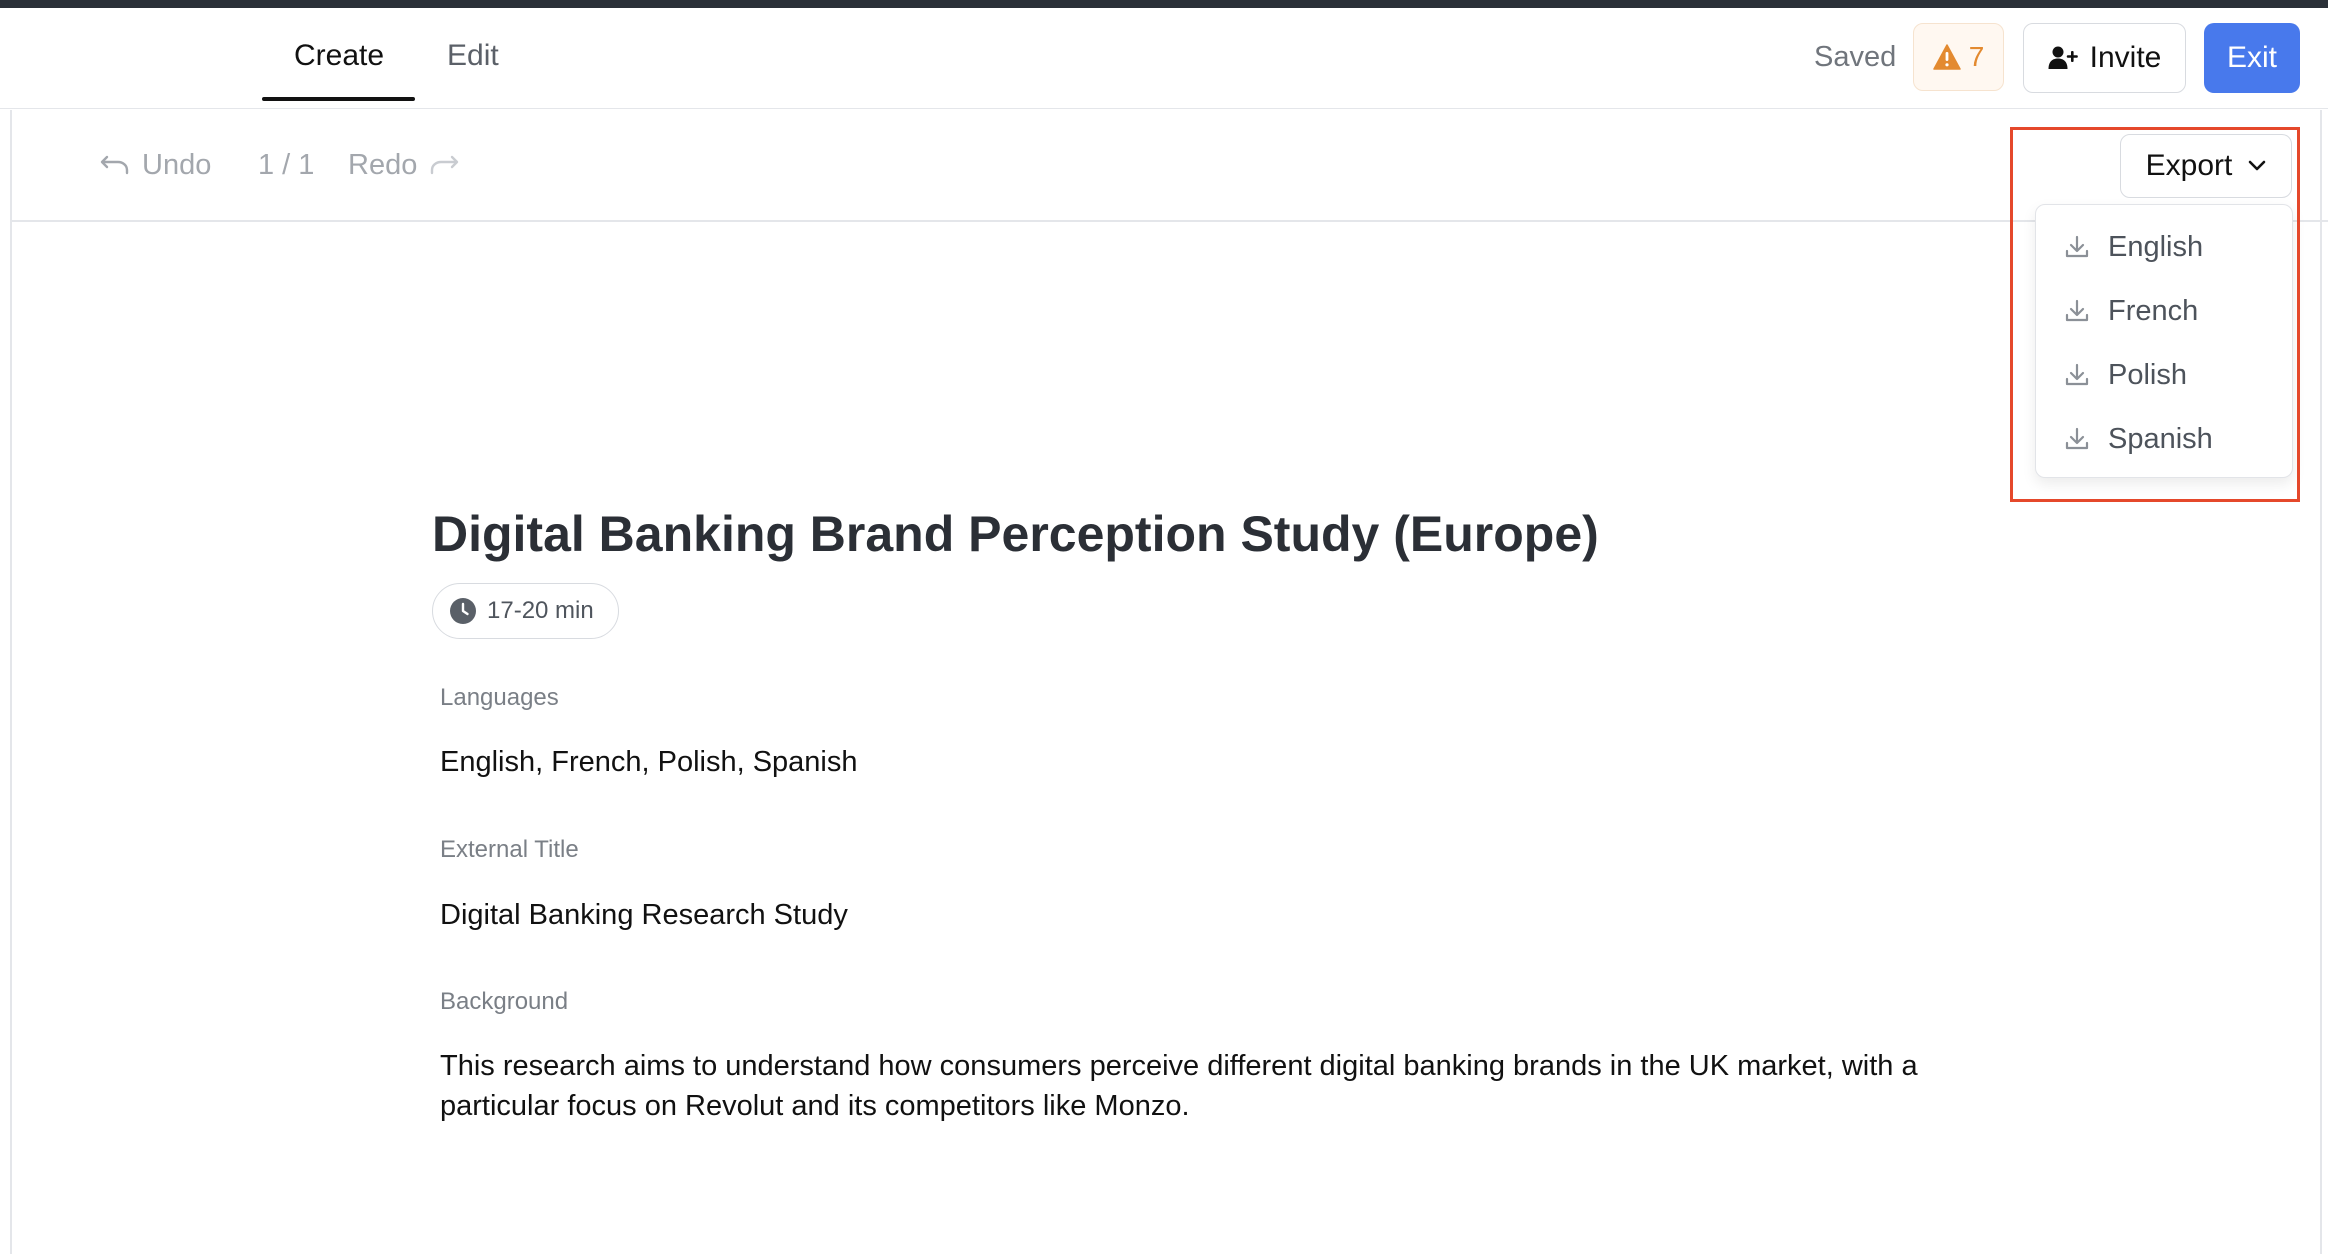  What do you see at coordinates (2321, 682) in the screenshot?
I see `content-right-border` at bounding box center [2321, 682].